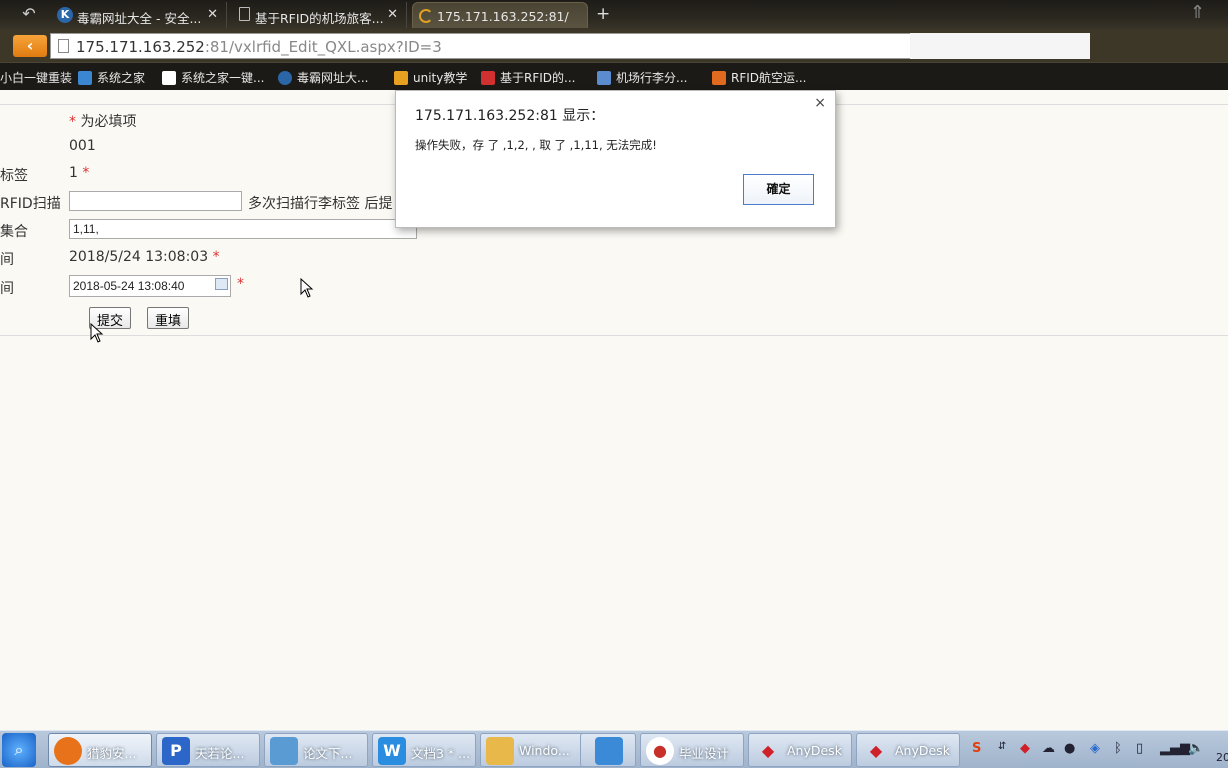 The width and height of the screenshot is (1228, 768). I want to click on rfid-hint: 多次扫描行李标签 后提, so click(320, 204).